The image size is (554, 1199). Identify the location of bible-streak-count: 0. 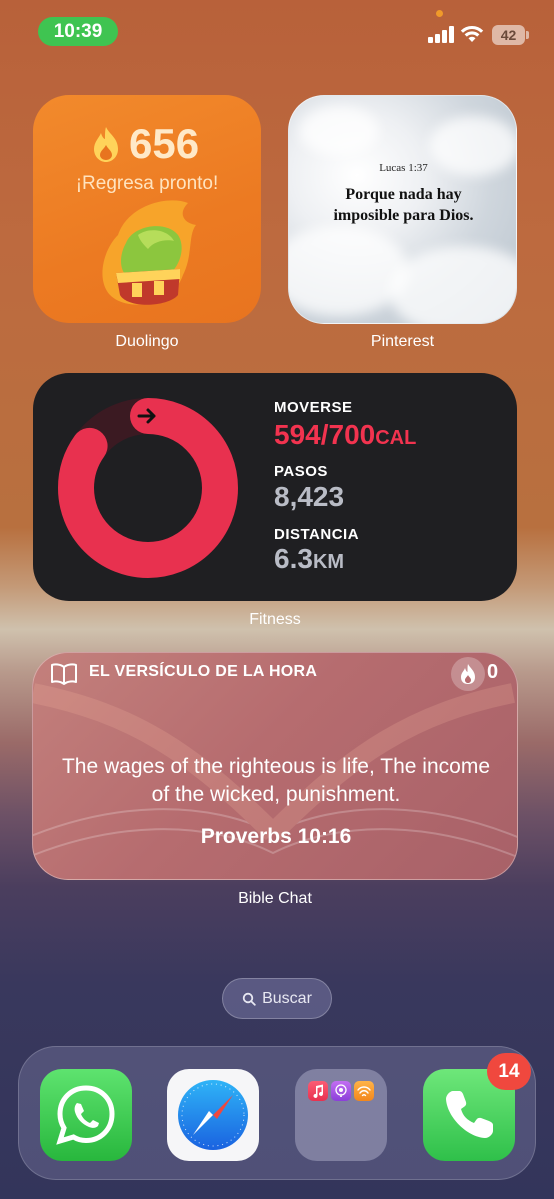
(493, 672).